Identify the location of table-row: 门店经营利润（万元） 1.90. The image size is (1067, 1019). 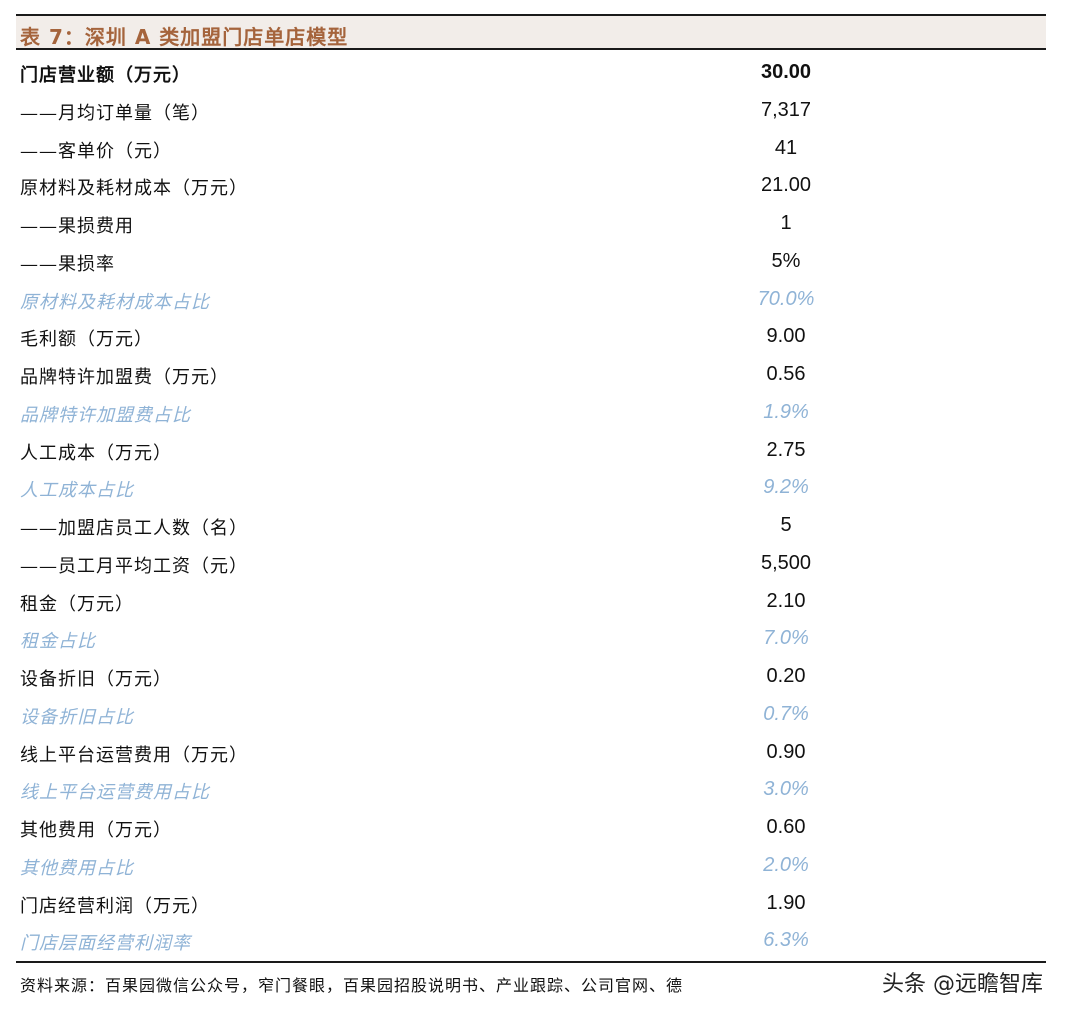
(531, 904).